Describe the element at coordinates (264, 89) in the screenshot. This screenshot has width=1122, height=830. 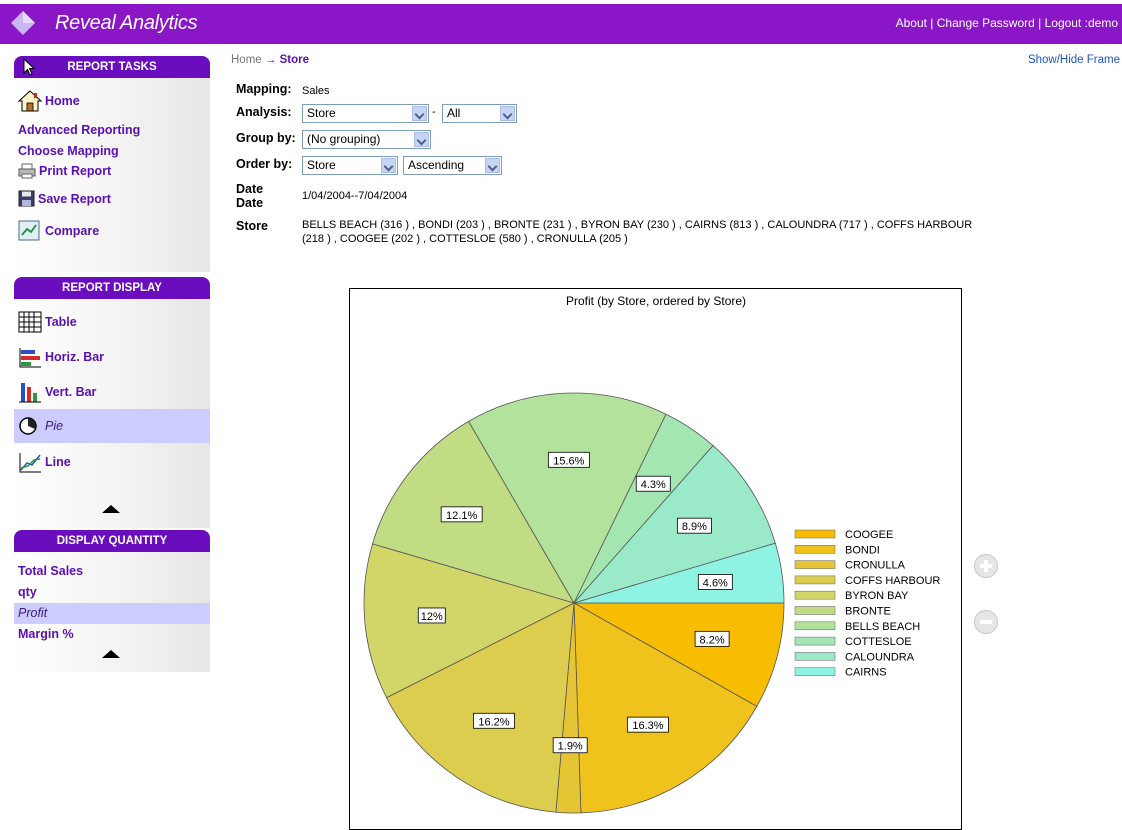
I see `mapping-label: Mapping:` at that location.